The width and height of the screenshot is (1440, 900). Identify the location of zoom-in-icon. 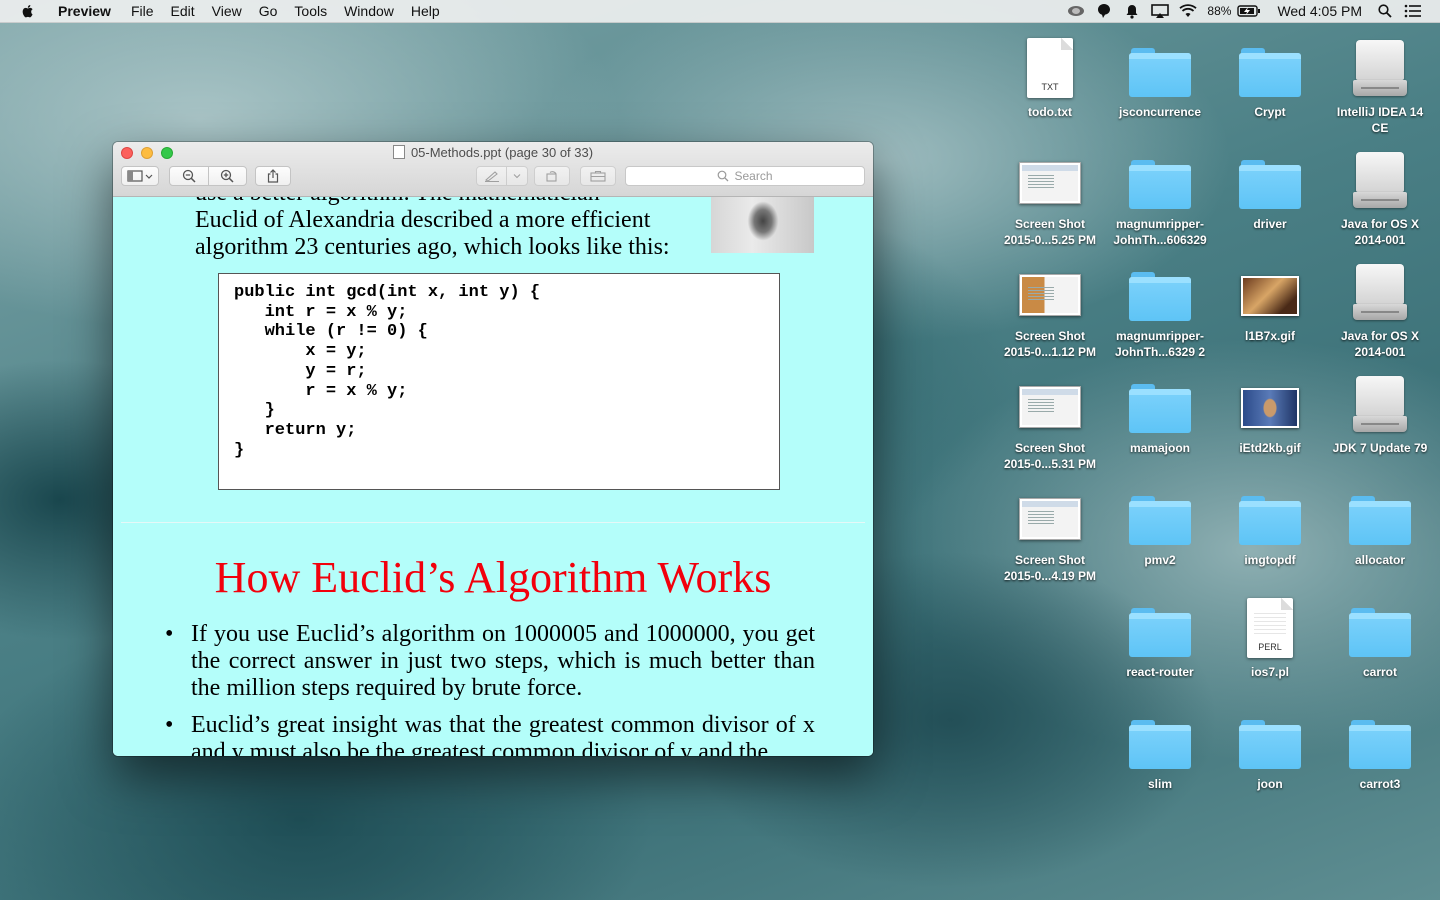
(227, 176).